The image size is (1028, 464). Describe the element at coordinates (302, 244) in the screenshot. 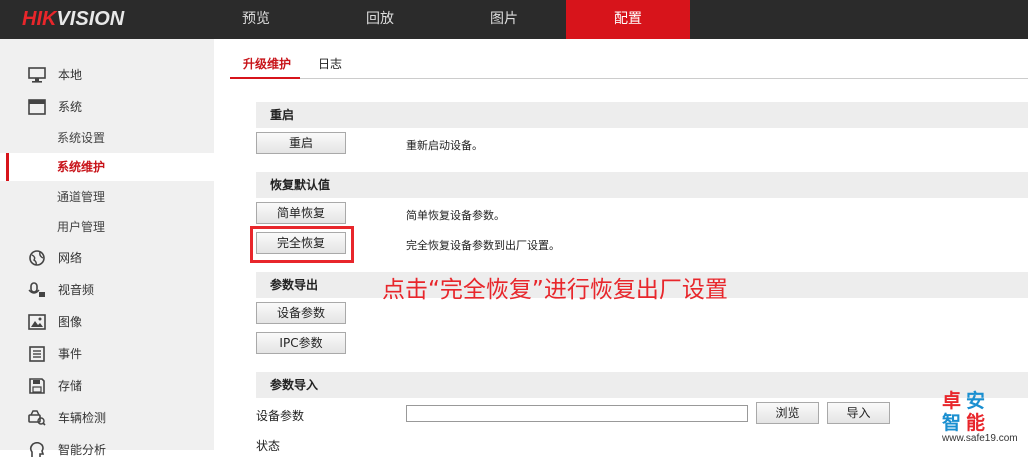

I see `highlight-box` at that location.